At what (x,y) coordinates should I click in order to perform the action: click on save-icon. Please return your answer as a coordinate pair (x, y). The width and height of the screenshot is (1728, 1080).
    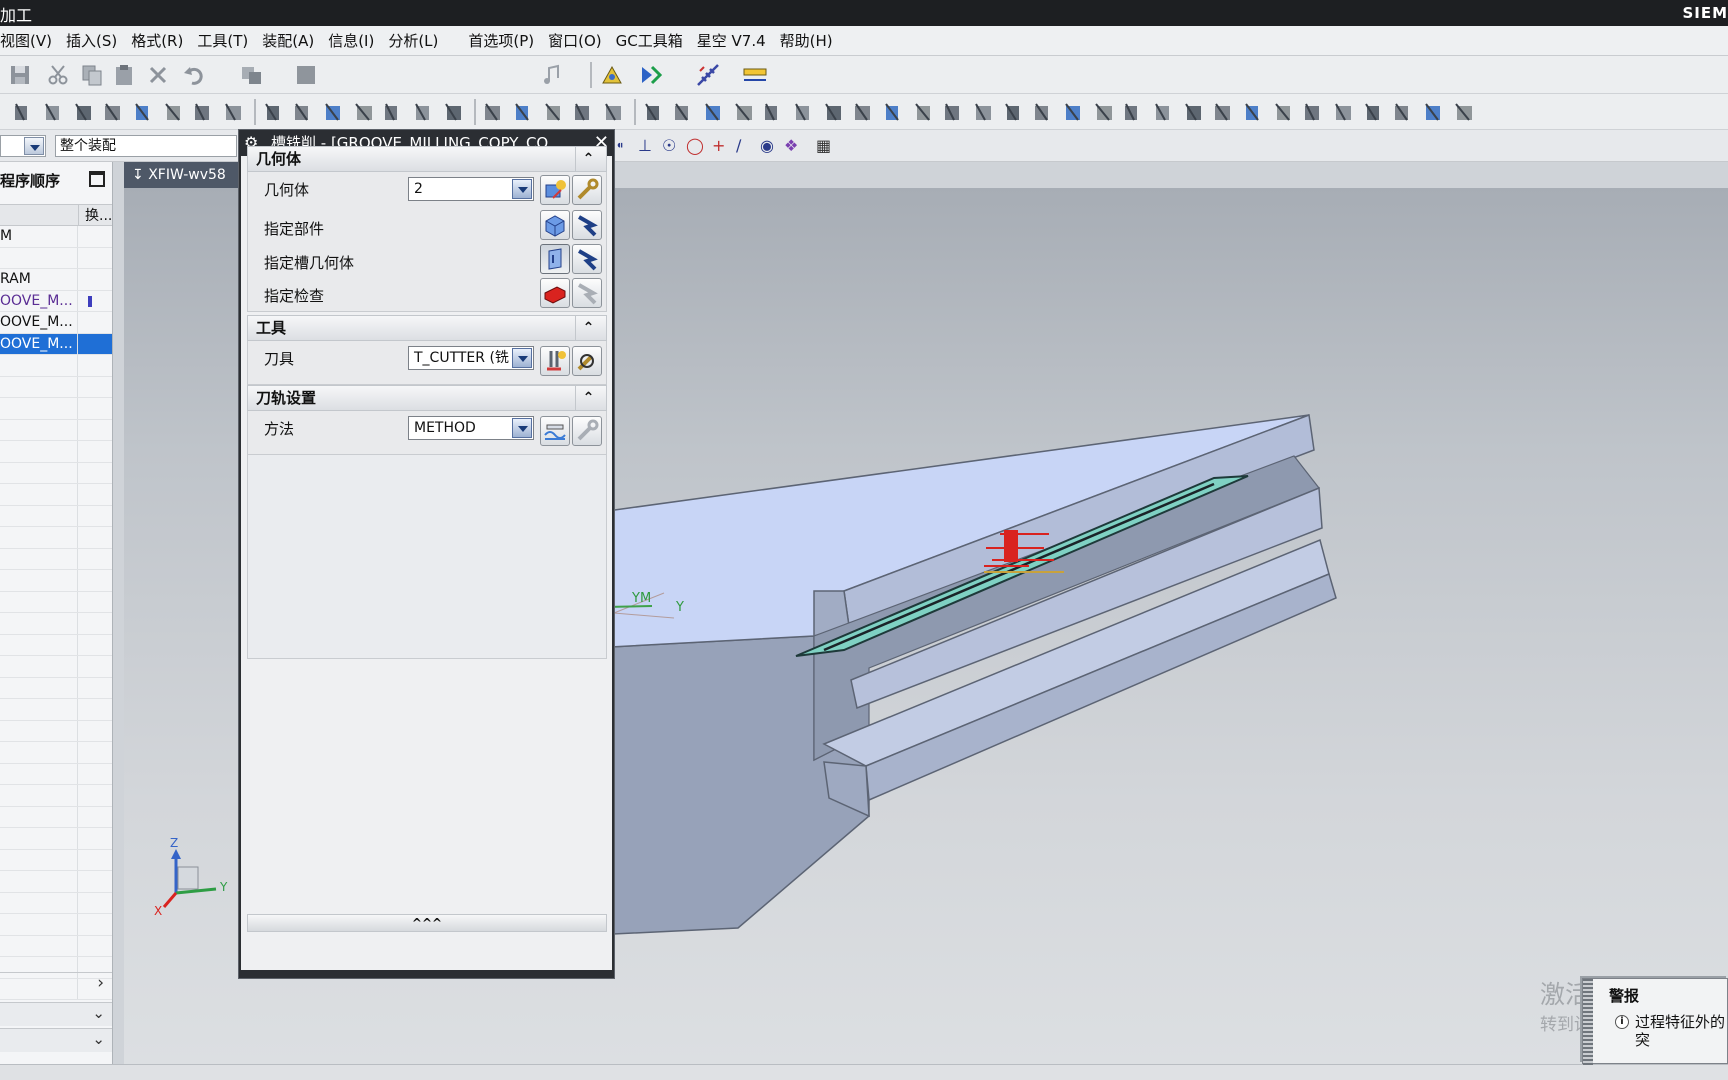
    Looking at the image, I should click on (20, 75).